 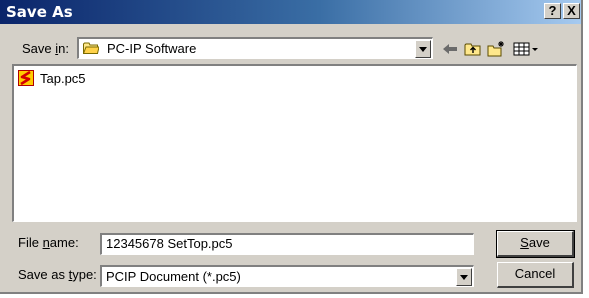 What do you see at coordinates (552, 11) in the screenshot?
I see `help-button: ?` at bounding box center [552, 11].